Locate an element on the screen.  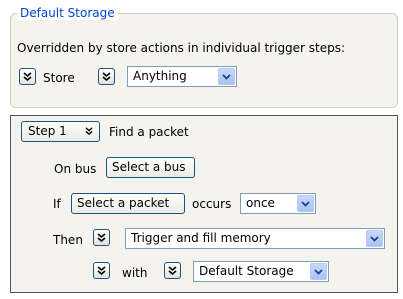
store-expand-button is located at coordinates (106, 76).